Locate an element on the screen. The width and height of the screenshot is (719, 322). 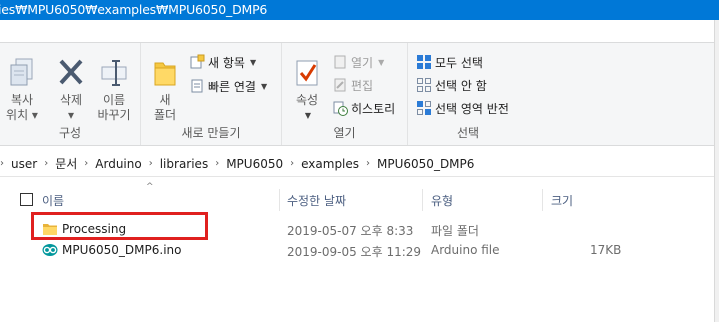
sort-ascending-icon: ^ is located at coordinates (150, 187).